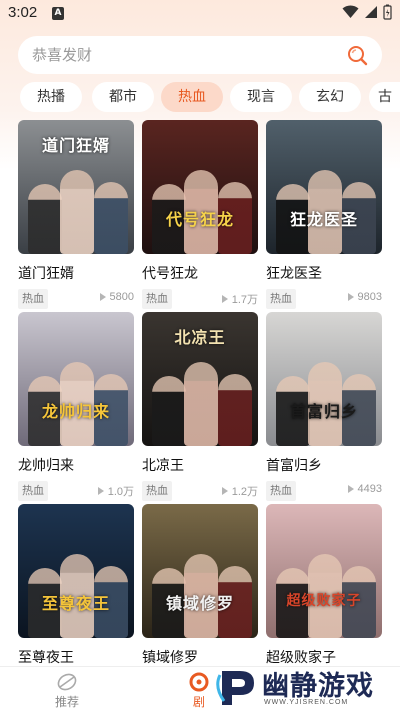  I want to click on drama-cover: 道门狂婿, so click(76, 187).